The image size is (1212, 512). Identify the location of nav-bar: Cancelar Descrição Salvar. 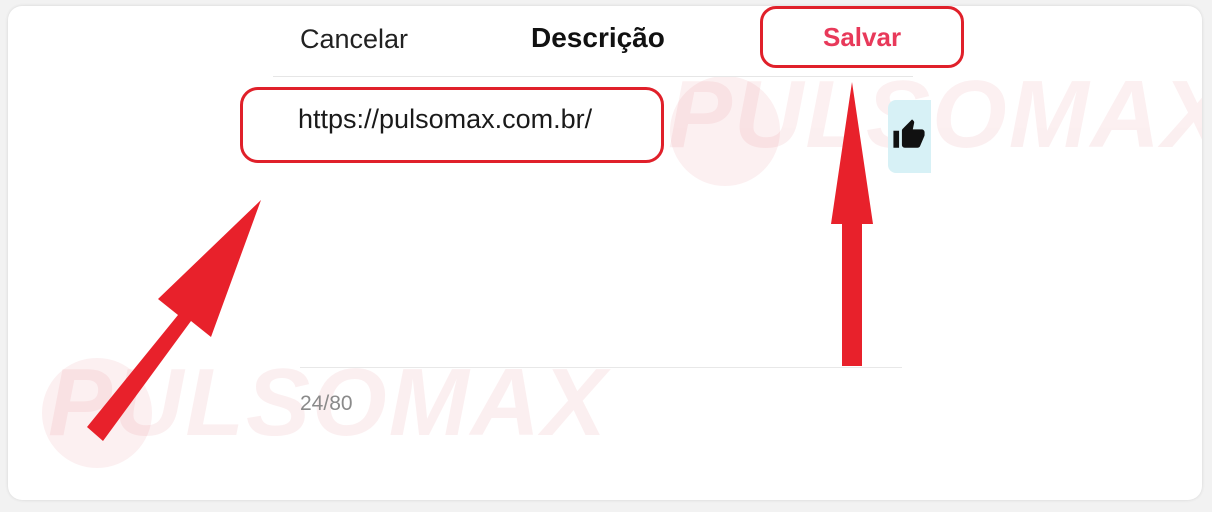
(605, 41).